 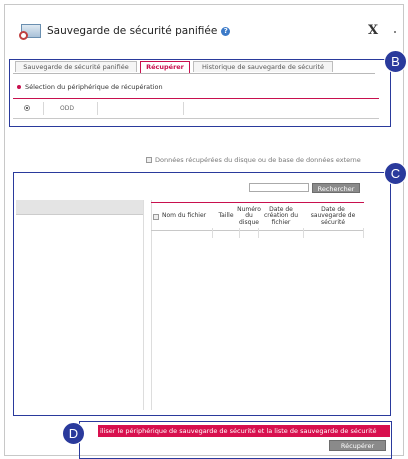 I want to click on search-button: Rechercher, so click(x=336, y=188).